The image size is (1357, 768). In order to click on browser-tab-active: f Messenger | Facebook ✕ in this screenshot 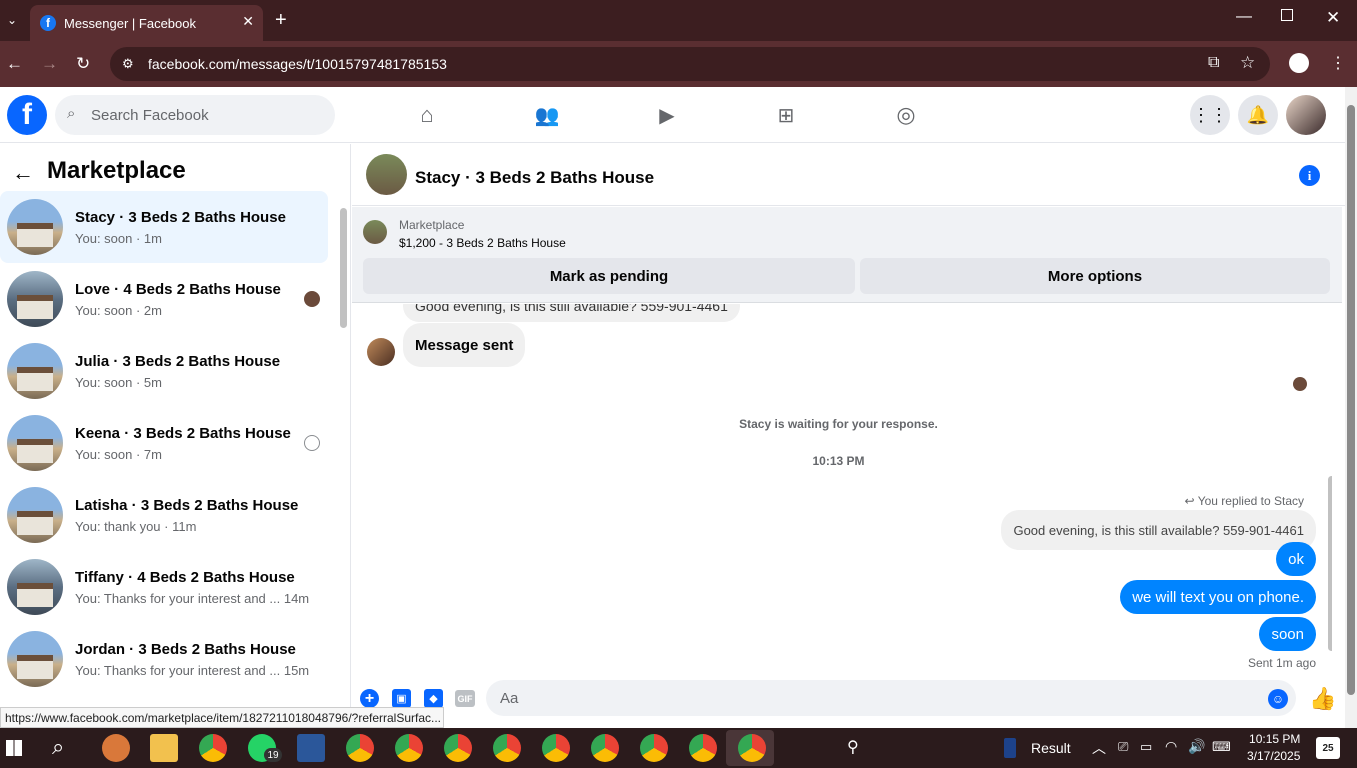, I will do `click(146, 23)`.